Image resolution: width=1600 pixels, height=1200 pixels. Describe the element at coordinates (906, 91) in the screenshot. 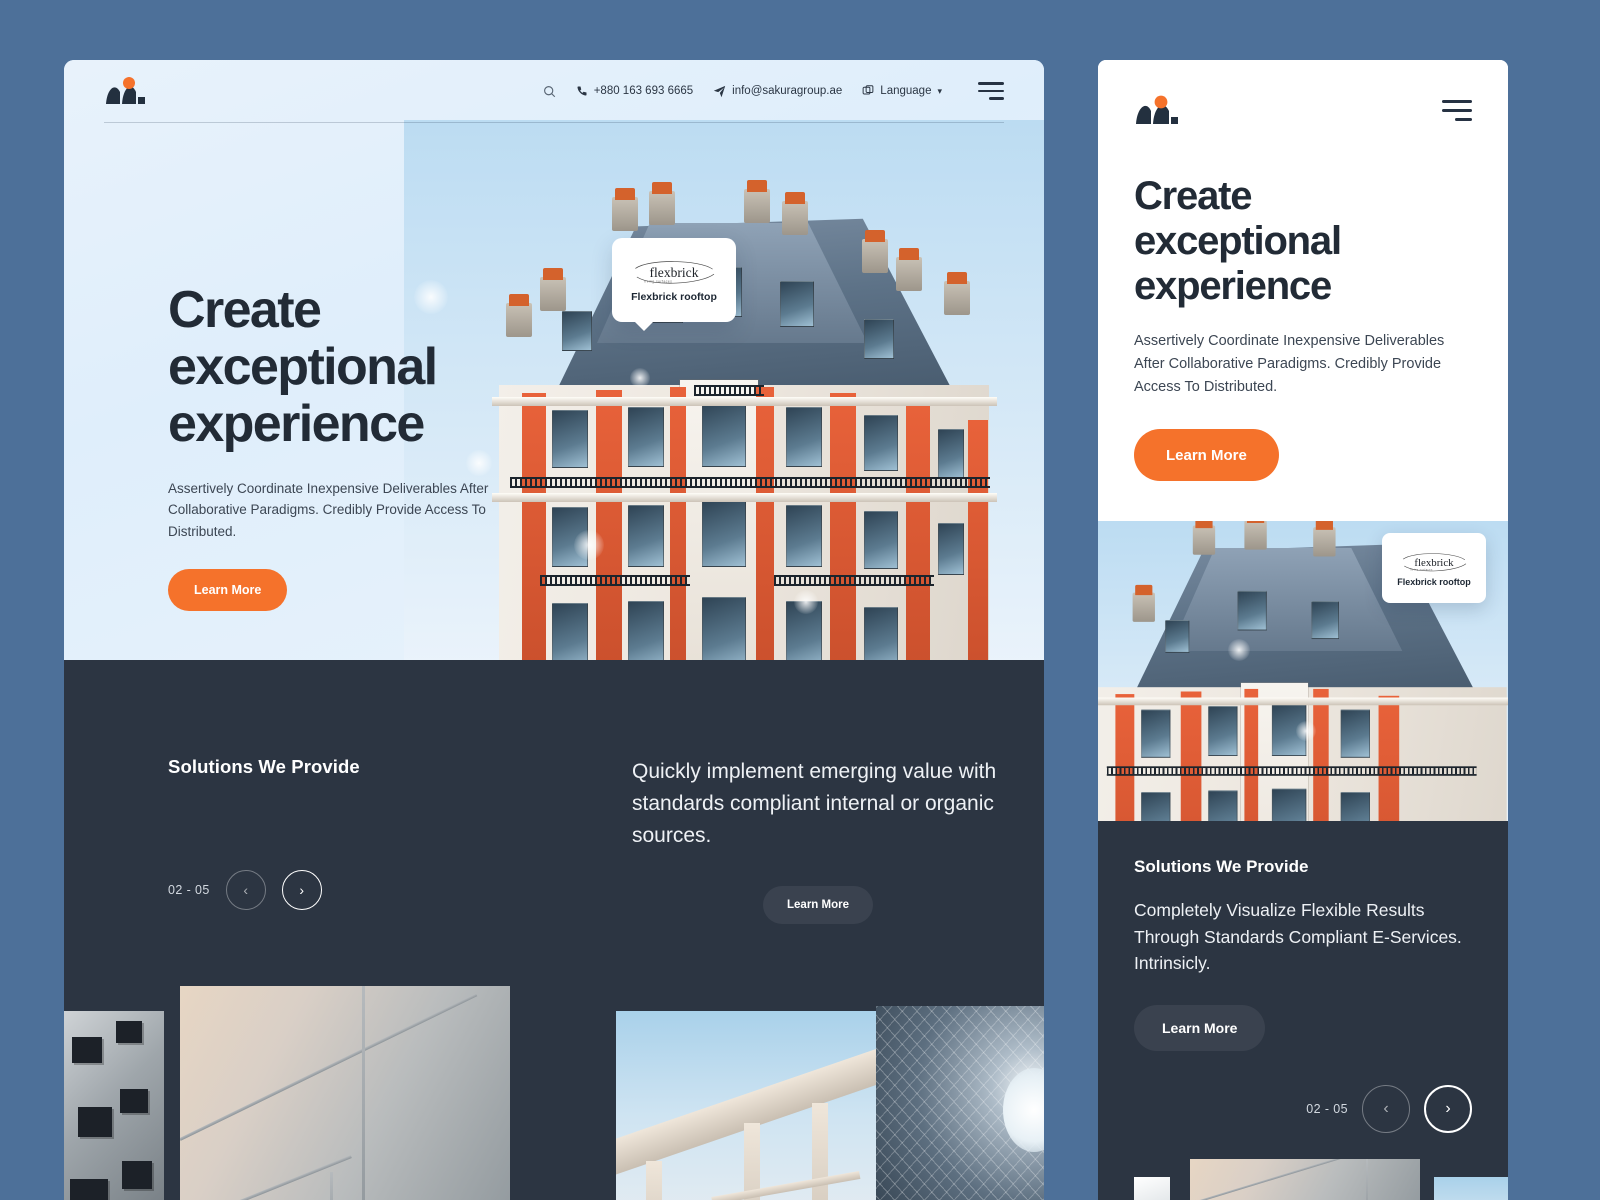

I see `language-label: Language` at that location.